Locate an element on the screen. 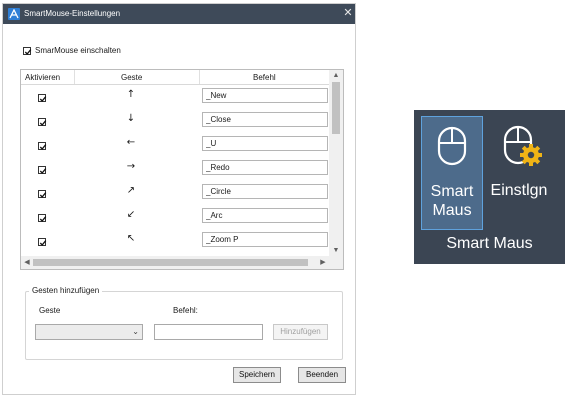 This screenshot has height=401, width=582. arrow-up-right-icon: ↗ is located at coordinates (131, 190).